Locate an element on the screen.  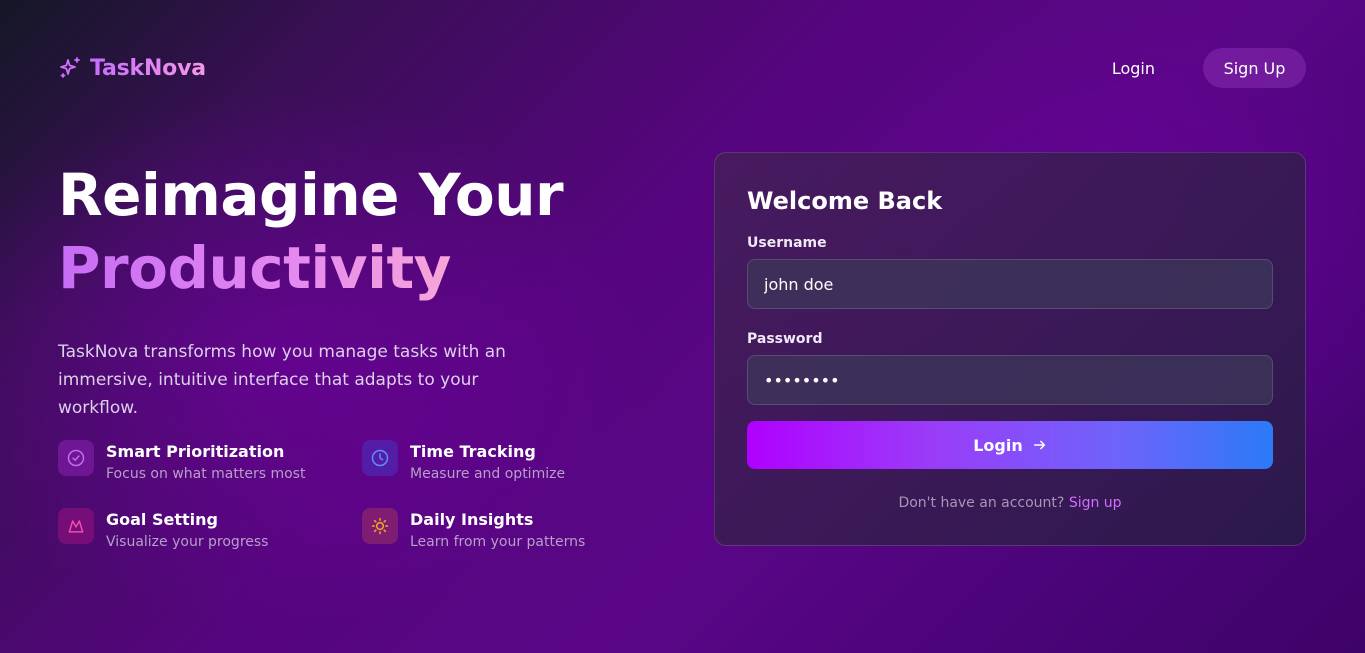
clock-icon is located at coordinates (380, 458).